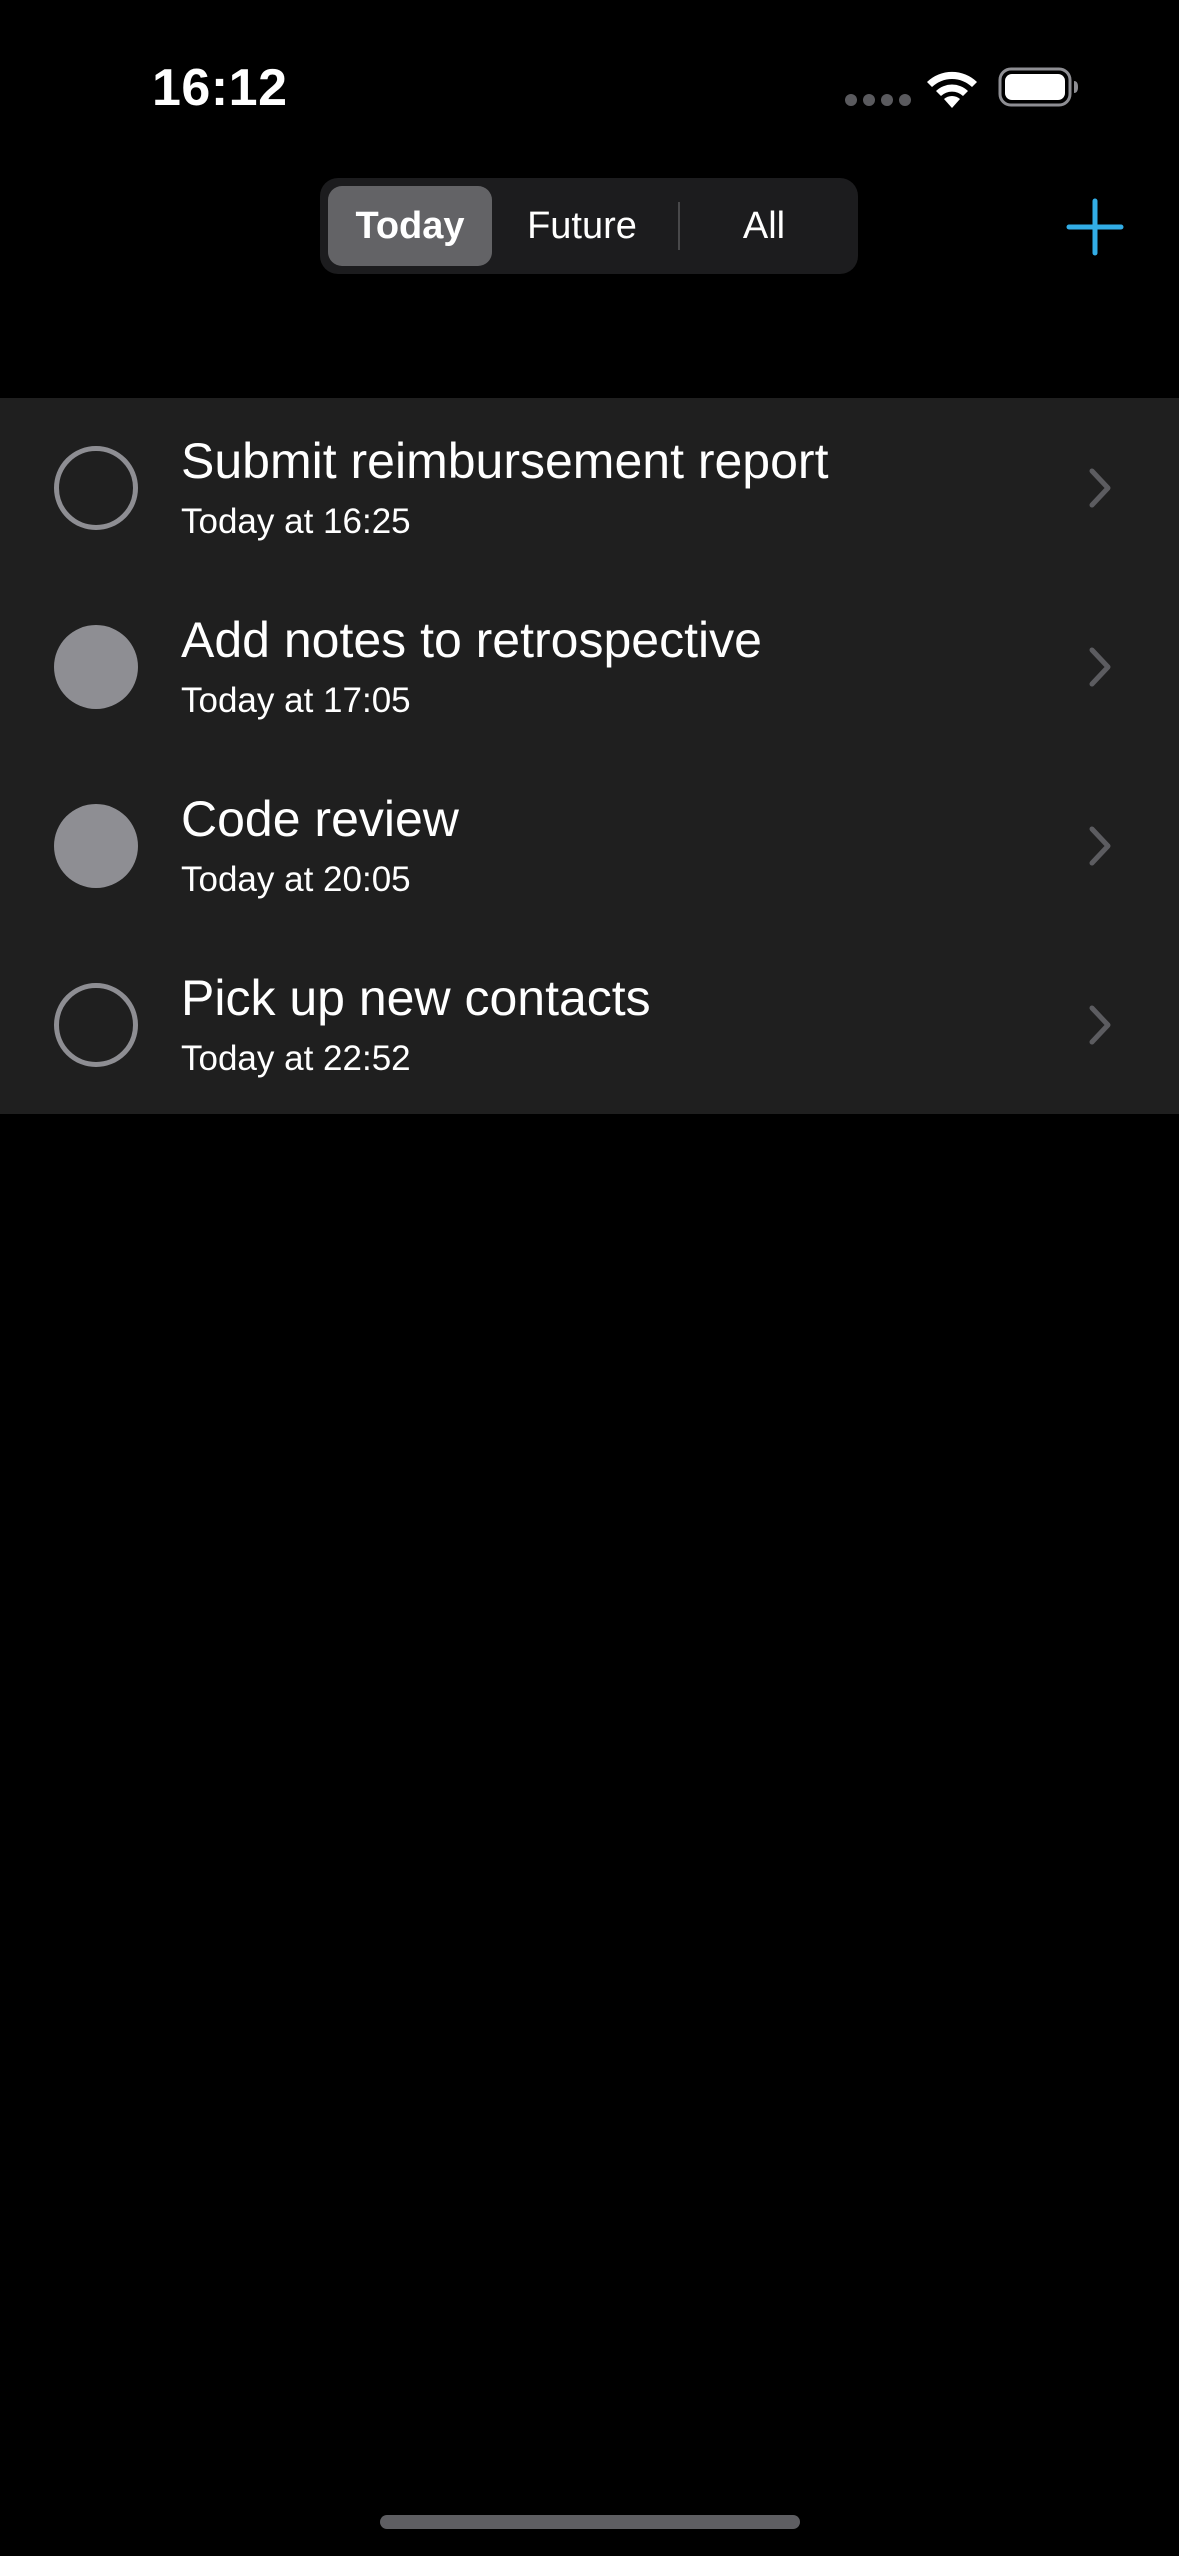 The image size is (1179, 2556). What do you see at coordinates (878, 100) in the screenshot?
I see `cellular-signal-icon` at bounding box center [878, 100].